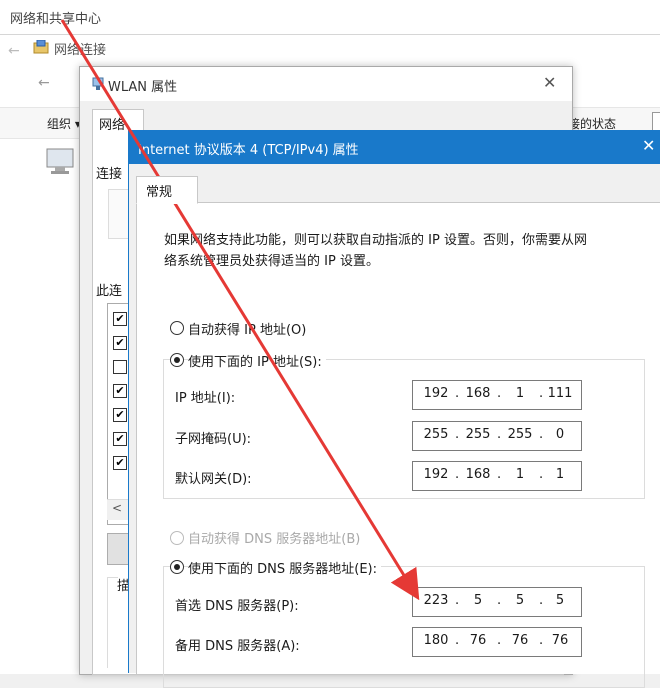 This screenshot has height=688, width=660. What do you see at coordinates (560, 434) in the screenshot?
I see `ip-octet: 0` at bounding box center [560, 434].